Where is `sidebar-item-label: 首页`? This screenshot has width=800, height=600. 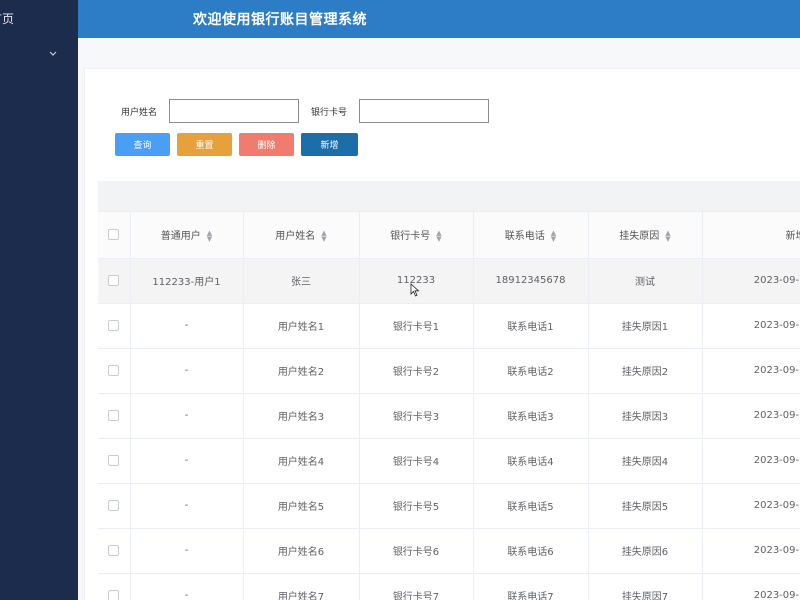 sidebar-item-label: 首页 is located at coordinates (7, 19).